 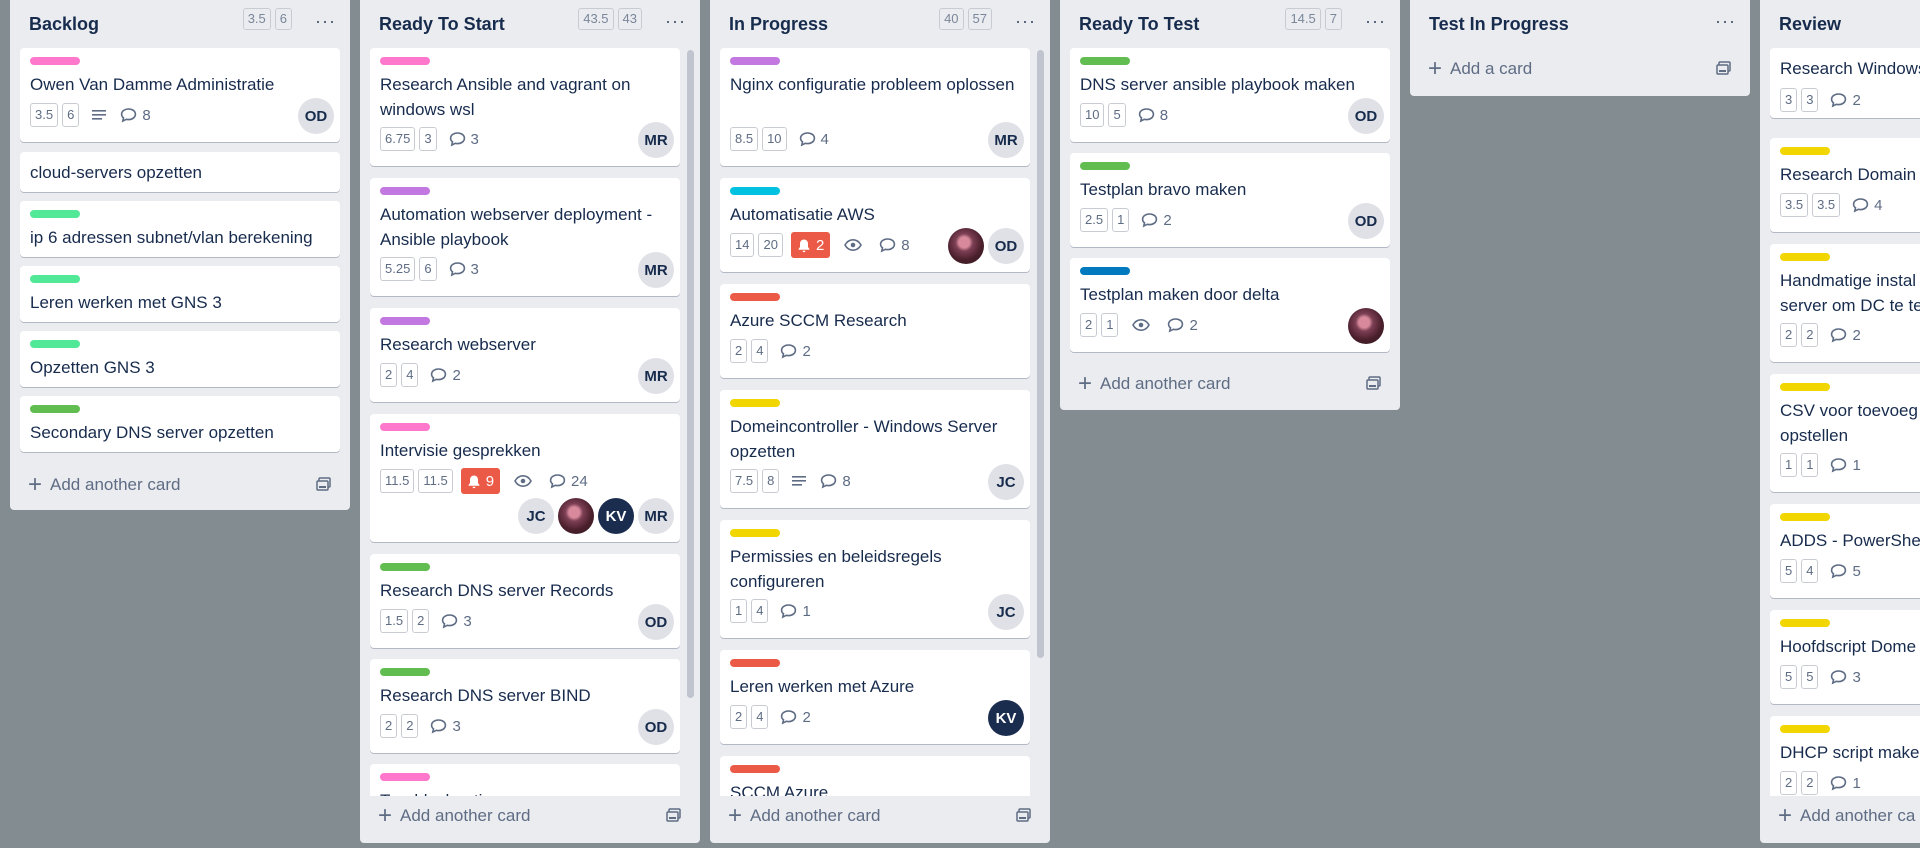 I want to click on card: ADDS - PowerShel 5 4 5, so click(x=1845, y=551).